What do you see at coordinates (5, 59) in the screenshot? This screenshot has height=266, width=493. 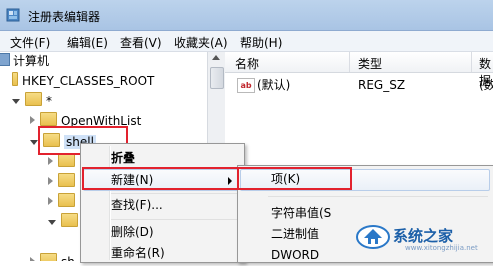 I see `computer-icon` at bounding box center [5, 59].